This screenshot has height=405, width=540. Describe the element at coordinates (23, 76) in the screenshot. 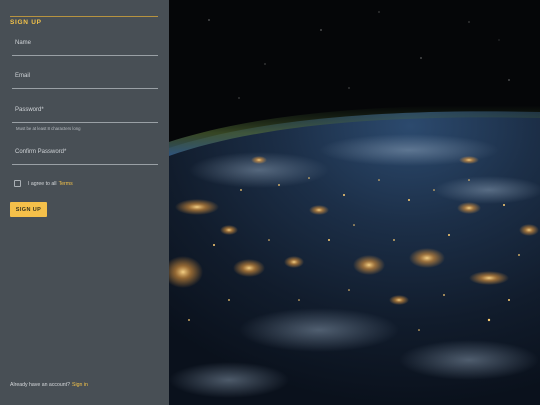

I see `email-field-label: Email` at that location.